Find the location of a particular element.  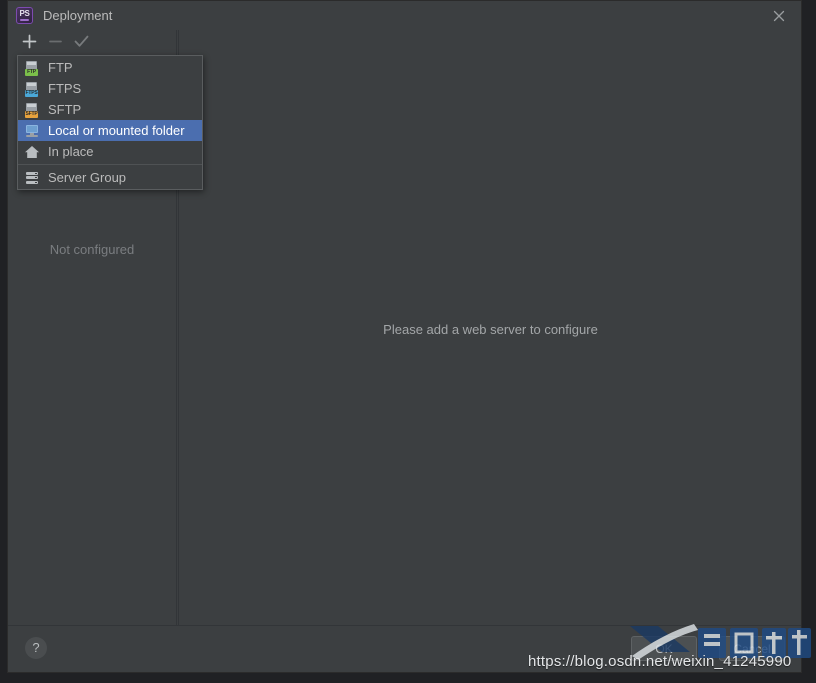

minus-icon is located at coordinates (55, 41).